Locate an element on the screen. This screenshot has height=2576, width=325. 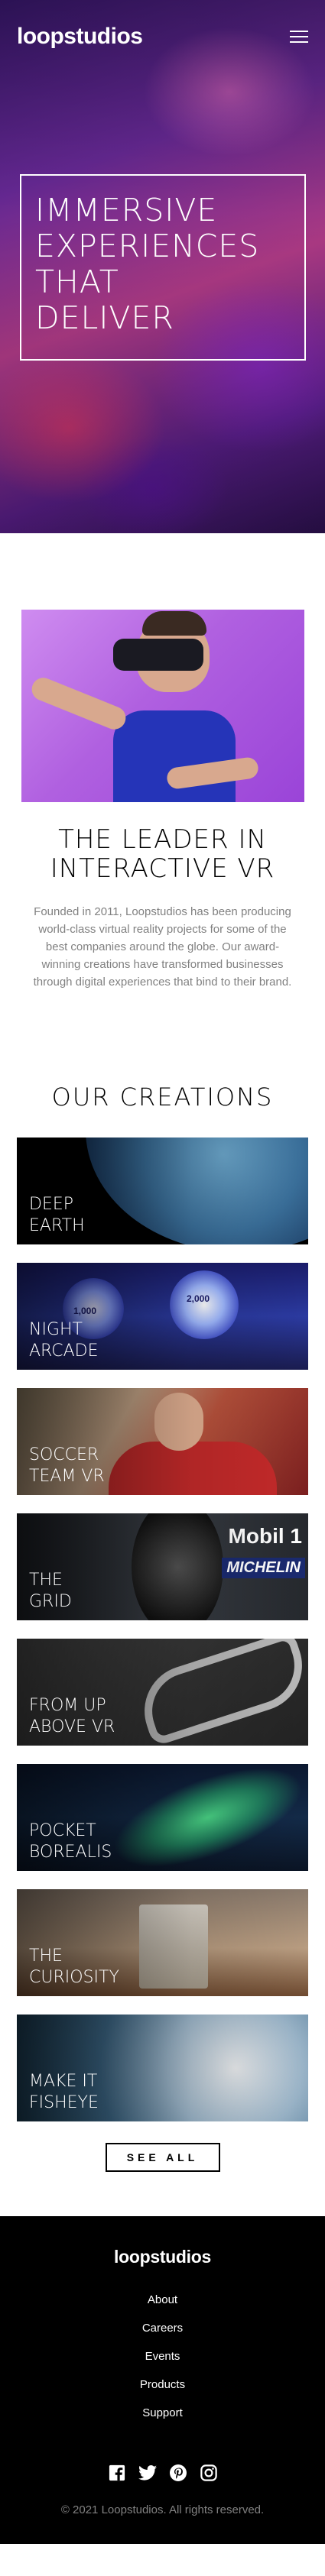
site-header: loopstudios is located at coordinates (162, 36).